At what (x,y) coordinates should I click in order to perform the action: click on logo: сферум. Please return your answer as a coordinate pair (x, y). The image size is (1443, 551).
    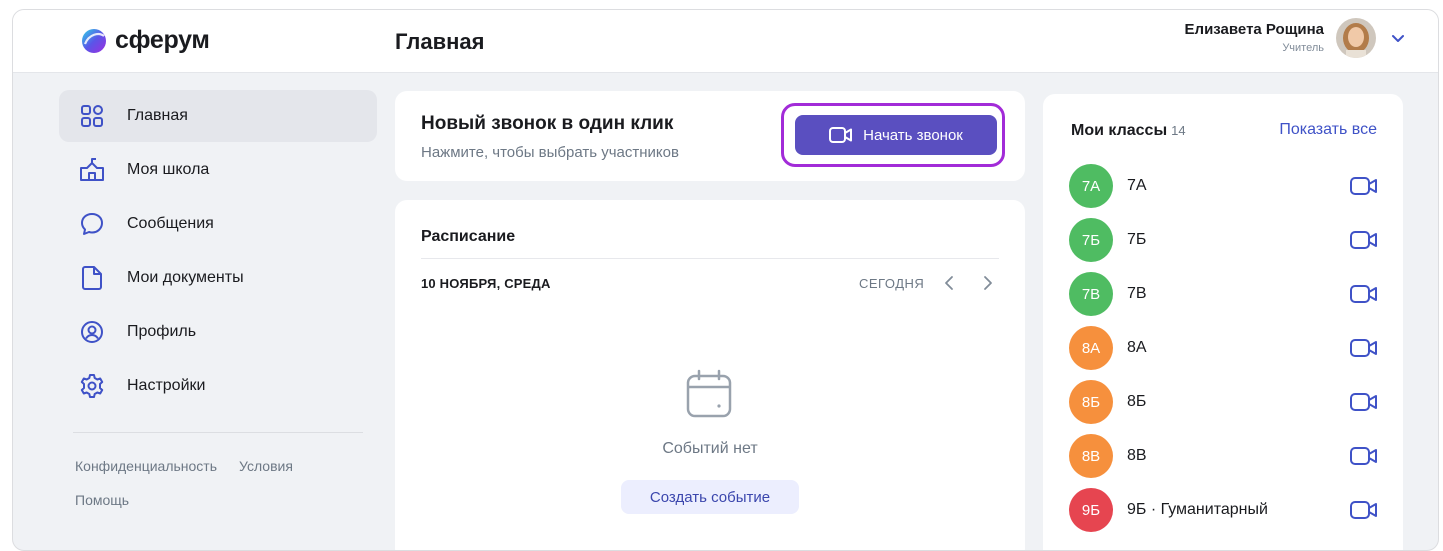
    Looking at the image, I should click on (145, 40).